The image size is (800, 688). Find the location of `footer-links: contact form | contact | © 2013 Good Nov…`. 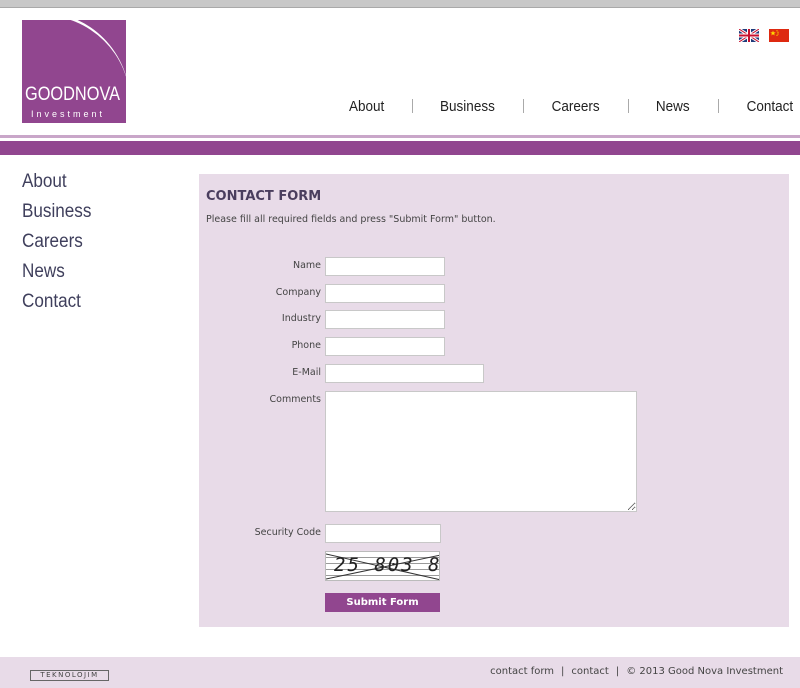

footer-links: contact form | contact | © 2013 Good Nov… is located at coordinates (636, 671).